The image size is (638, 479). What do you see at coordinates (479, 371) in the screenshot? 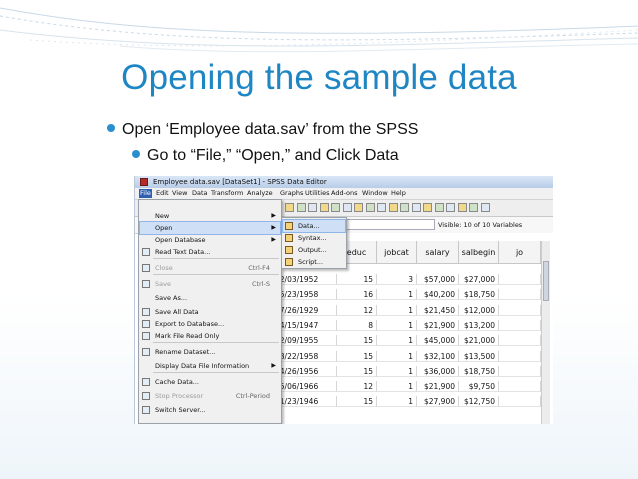
I see `table-cell-salbegin: $18,750` at bounding box center [479, 371].